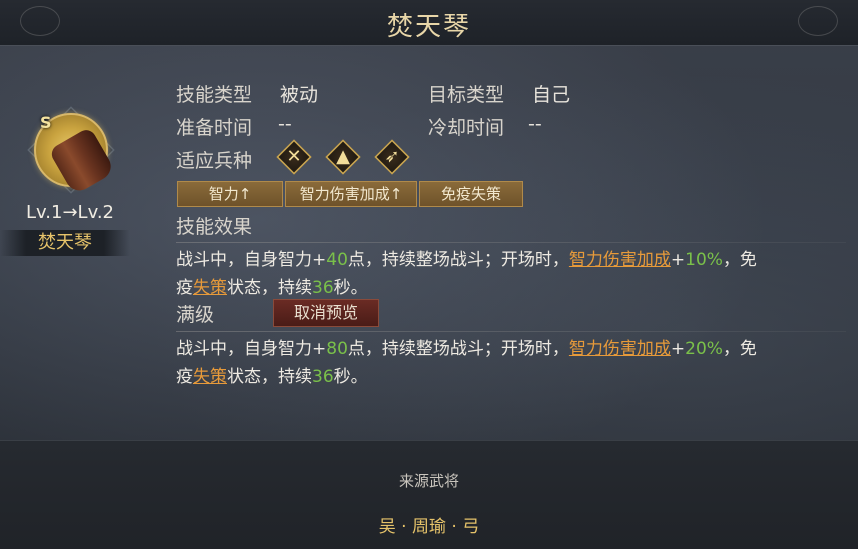 The image size is (858, 549). Describe the element at coordinates (230, 194) in the screenshot. I see `tag-intelligence-up: 智力↑` at that location.